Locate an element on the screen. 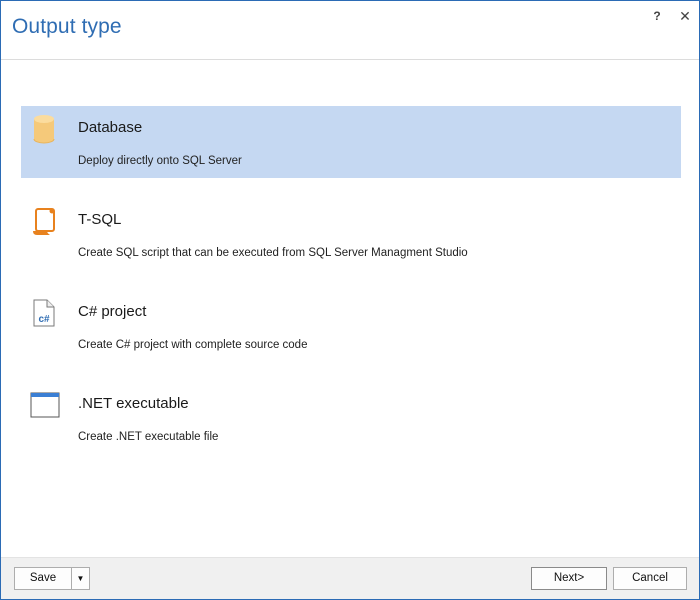 The width and height of the screenshot is (700, 600). svg-text: c# is located at coordinates (44, 319).